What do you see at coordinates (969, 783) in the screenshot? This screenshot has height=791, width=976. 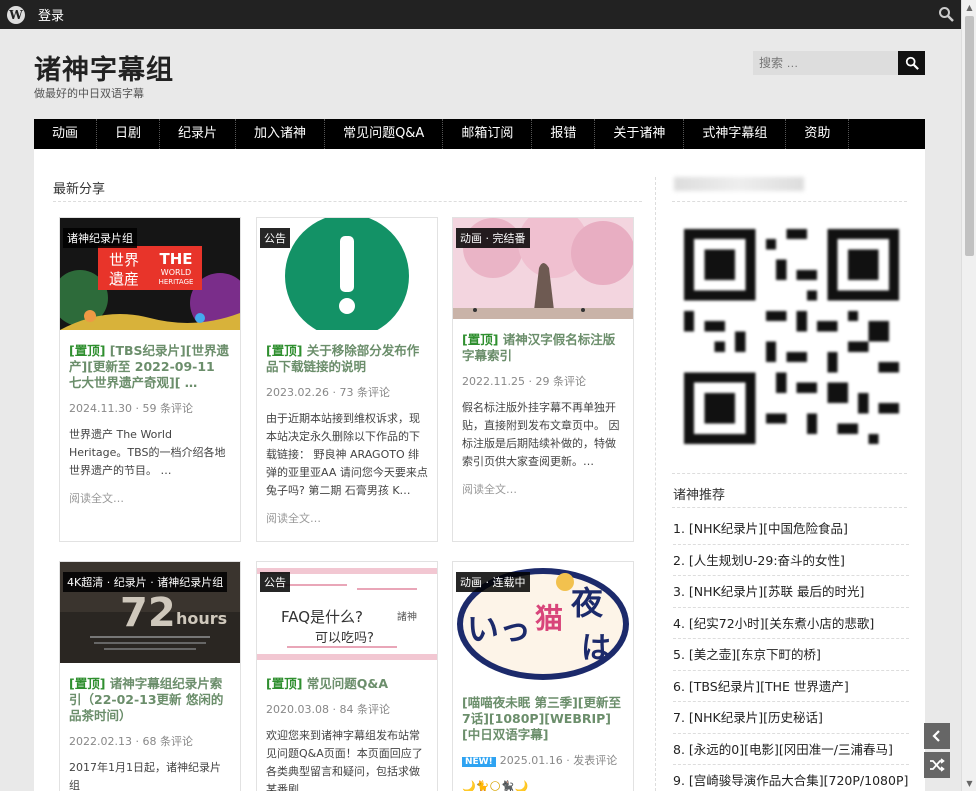 I see `scroll-down-icon: ▼` at bounding box center [969, 783].